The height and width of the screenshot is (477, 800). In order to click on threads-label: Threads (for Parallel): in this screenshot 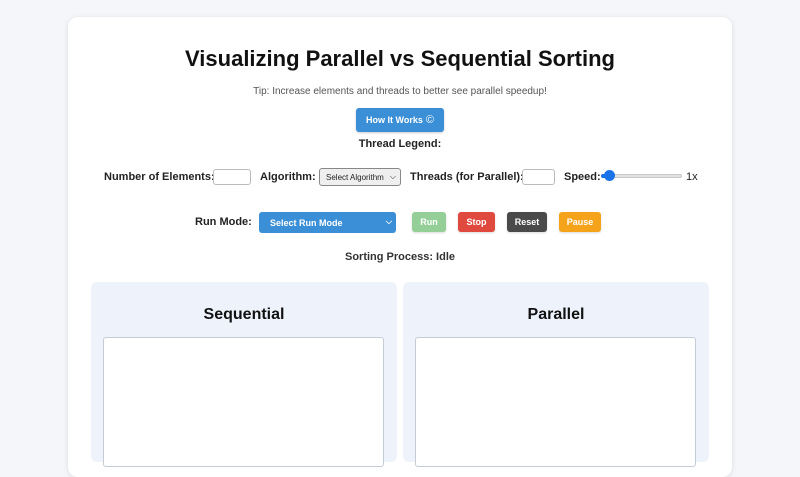, I will do `click(467, 177)`.